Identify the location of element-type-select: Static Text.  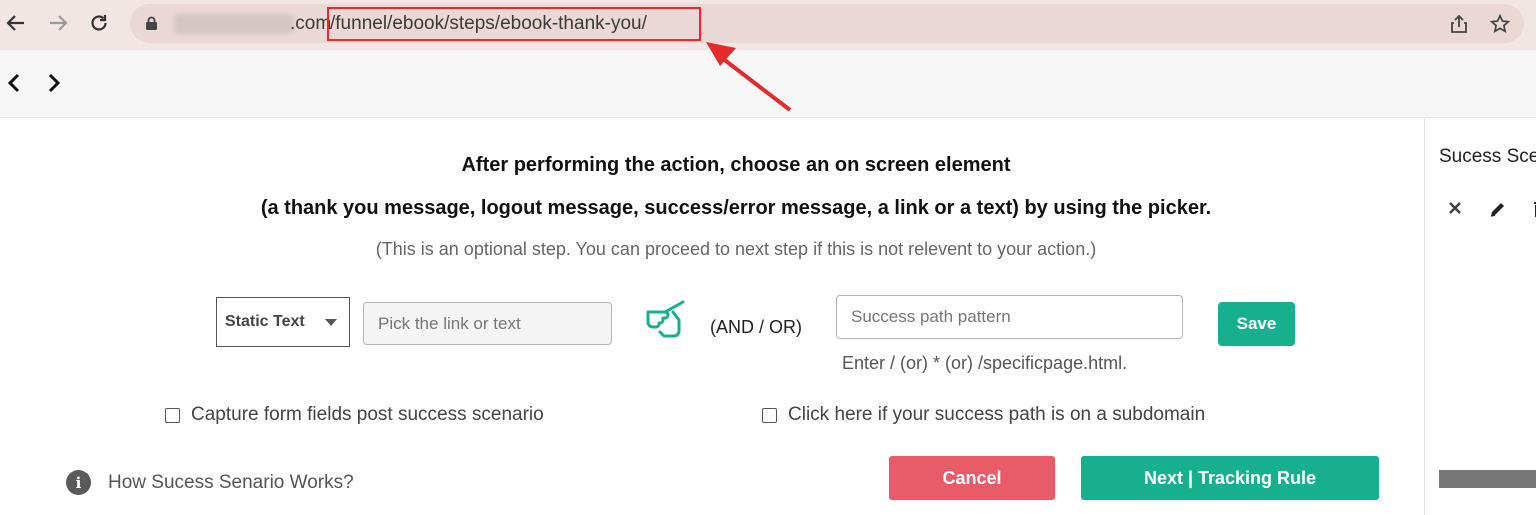
(283, 322).